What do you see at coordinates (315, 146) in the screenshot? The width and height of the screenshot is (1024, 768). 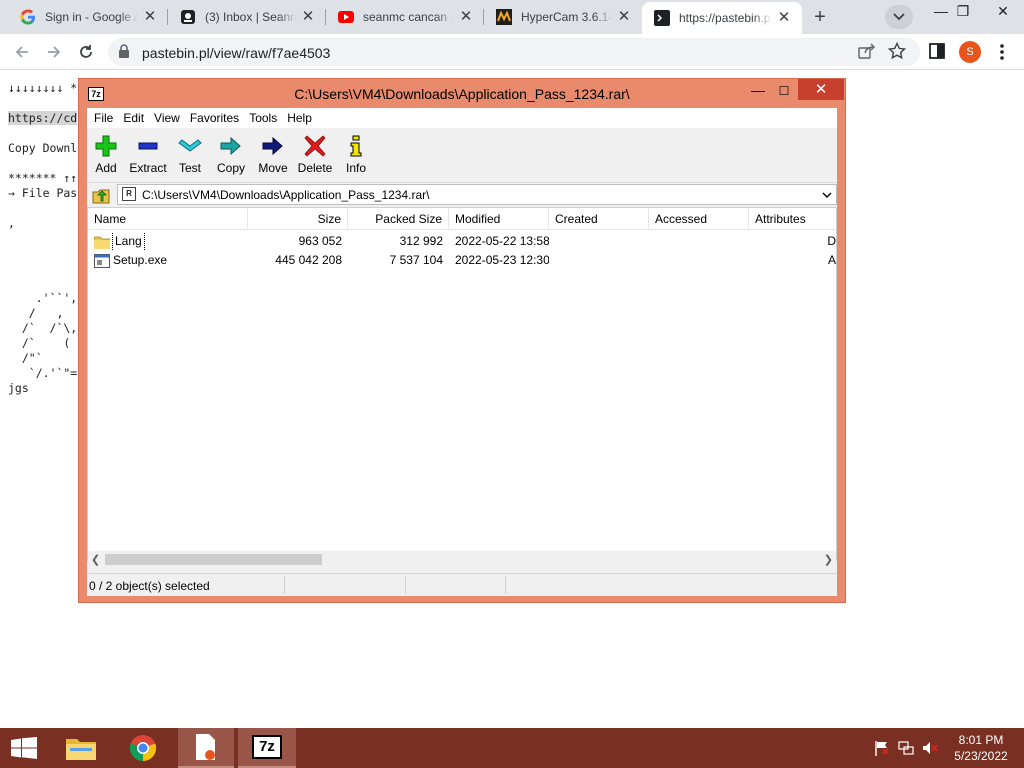 I see `delete-x-icon` at bounding box center [315, 146].